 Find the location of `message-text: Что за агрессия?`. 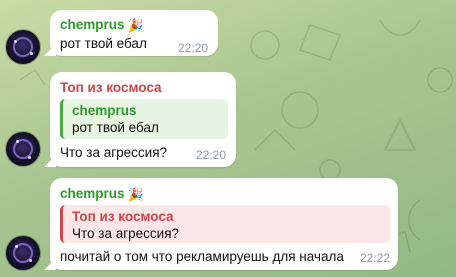

message-text: Что за агрессия? is located at coordinates (114, 152).